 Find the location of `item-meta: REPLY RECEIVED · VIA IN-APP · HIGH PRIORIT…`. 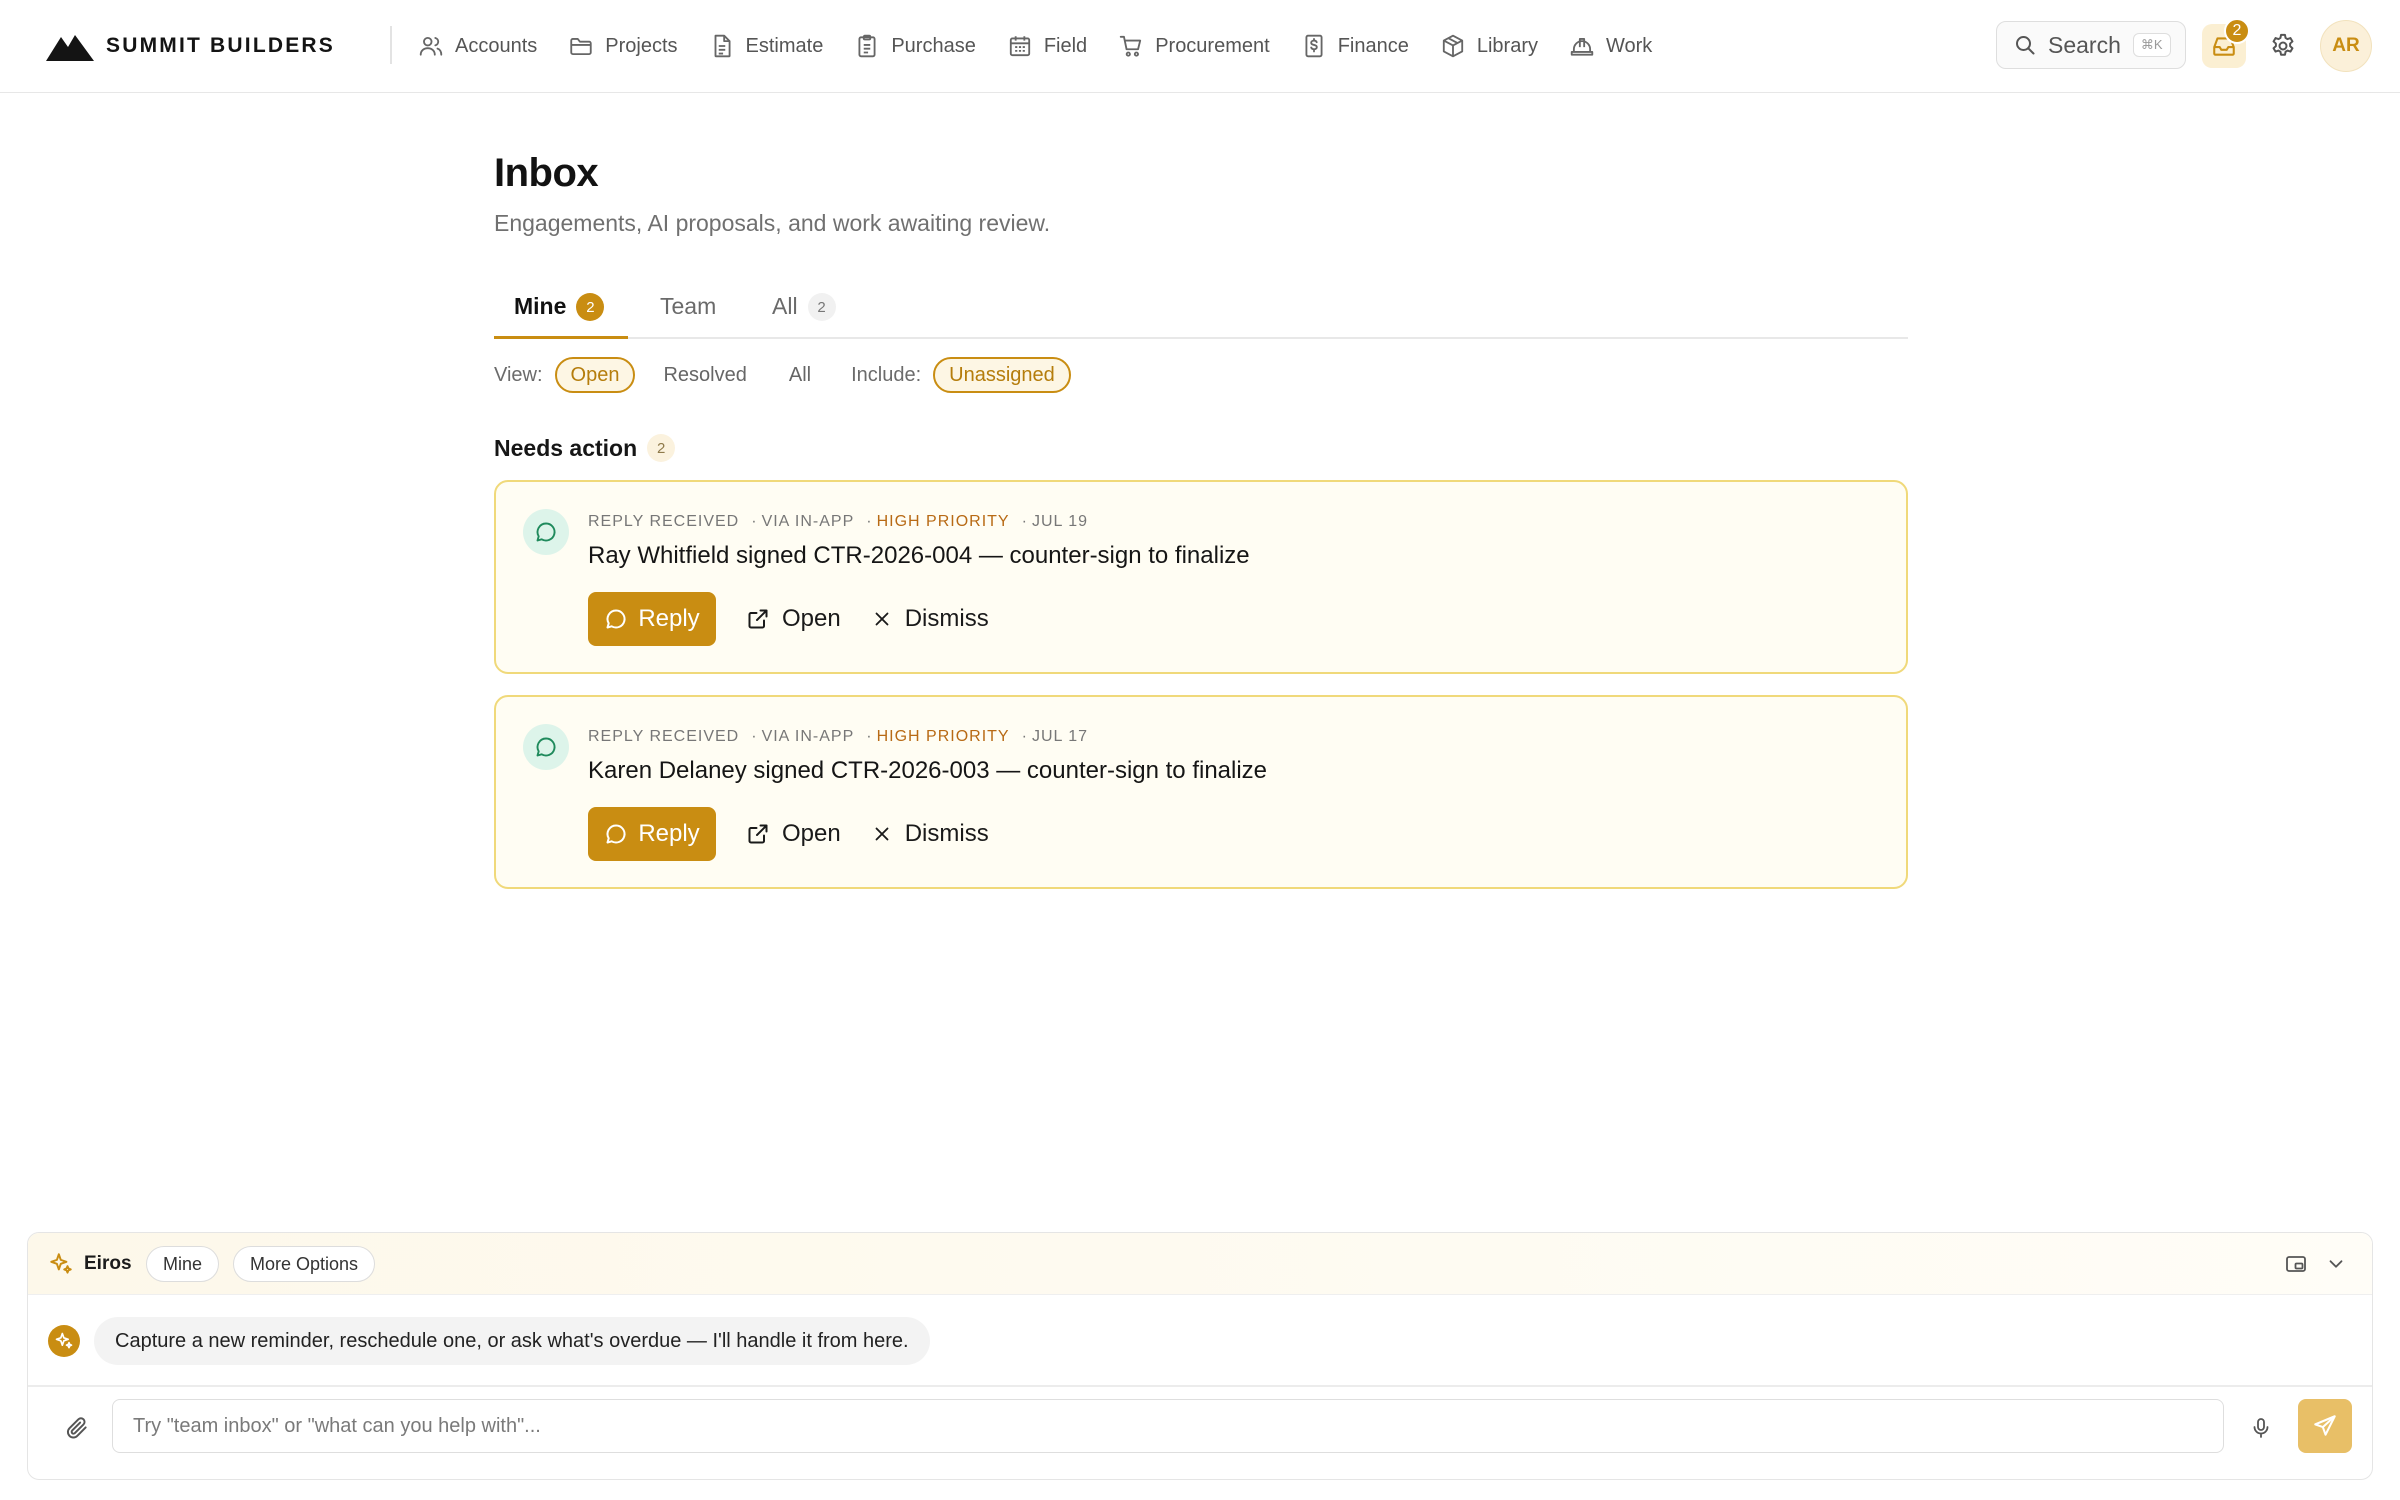

item-meta: REPLY RECEIVED · VIA IN-APP · HIGH PRIORIT… is located at coordinates (838, 736).